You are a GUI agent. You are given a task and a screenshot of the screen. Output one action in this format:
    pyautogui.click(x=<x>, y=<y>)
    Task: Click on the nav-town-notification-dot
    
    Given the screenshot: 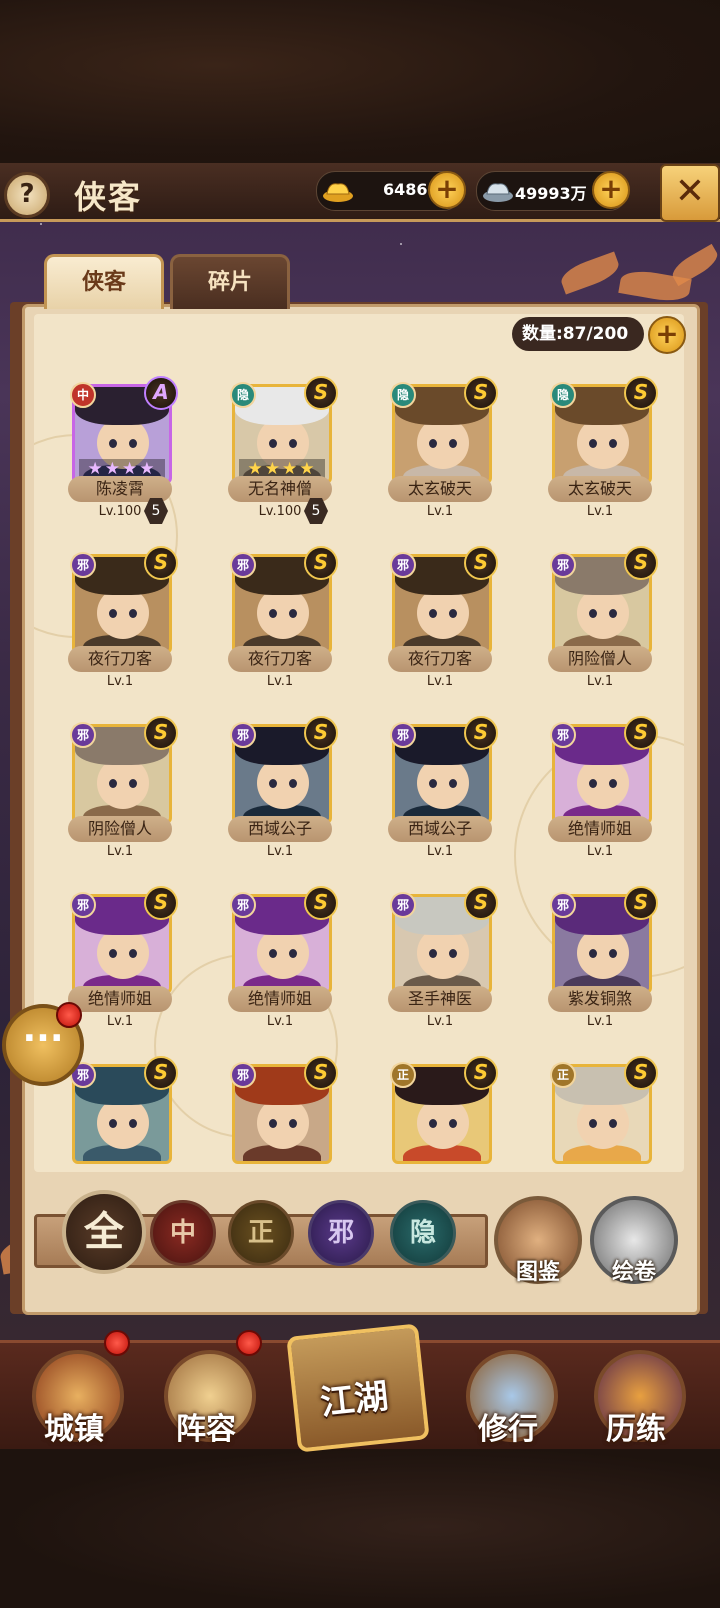 What is the action you would take?
    pyautogui.click(x=117, y=1343)
    